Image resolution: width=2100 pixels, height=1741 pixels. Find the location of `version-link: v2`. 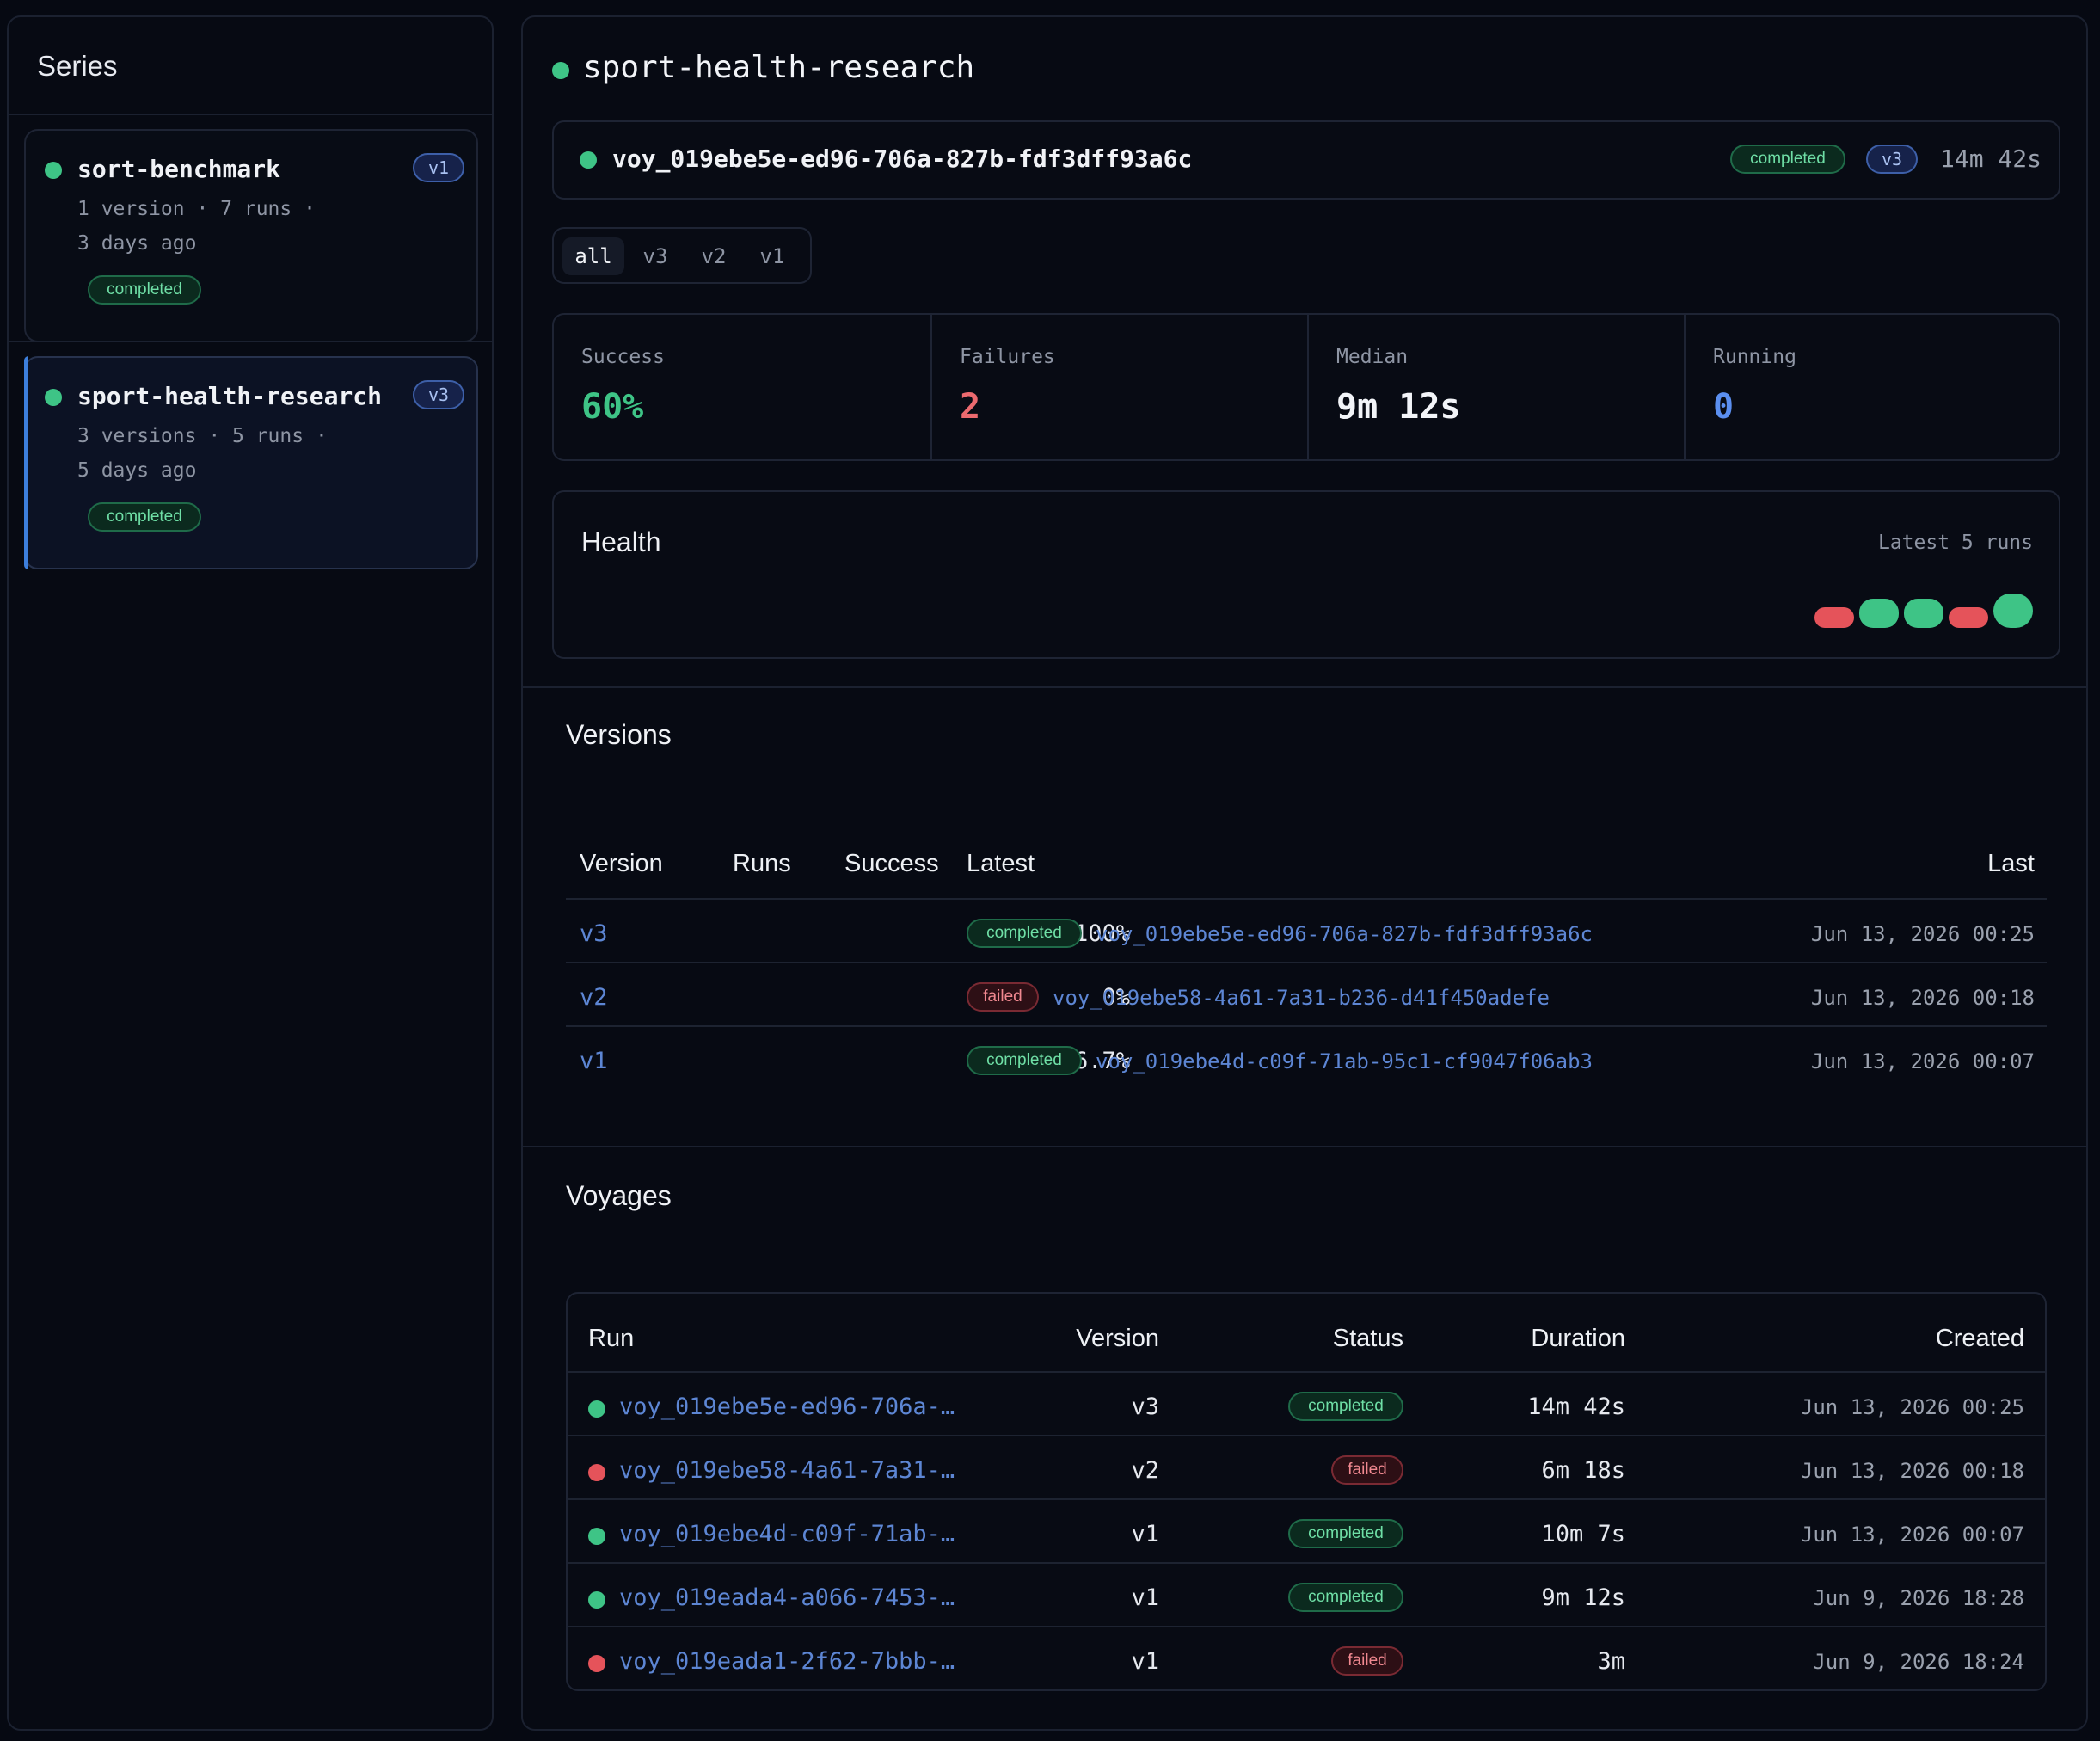

version-link: v2 is located at coordinates (594, 998).